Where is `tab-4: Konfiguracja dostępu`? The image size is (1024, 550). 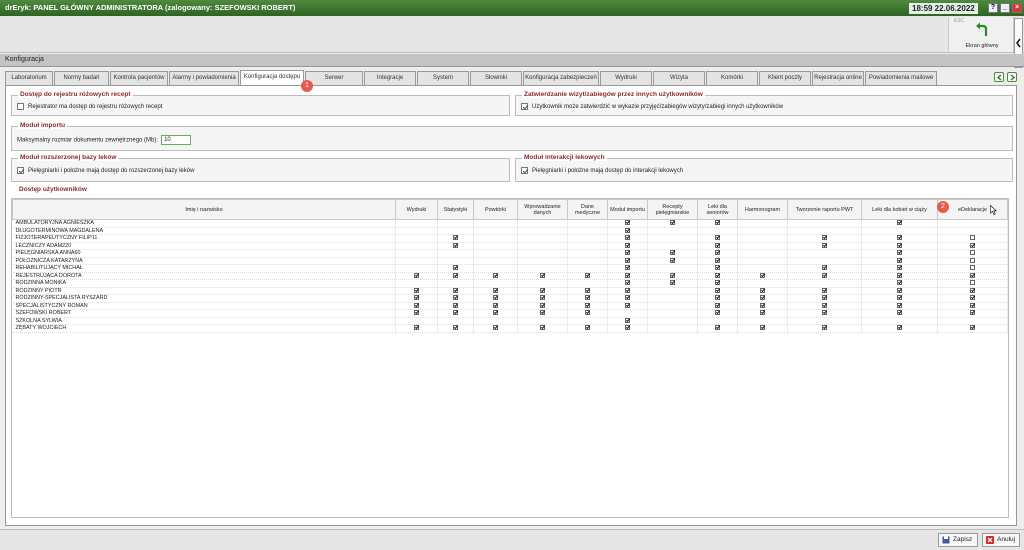 tab-4: Konfiguracja dostępu is located at coordinates (272, 78).